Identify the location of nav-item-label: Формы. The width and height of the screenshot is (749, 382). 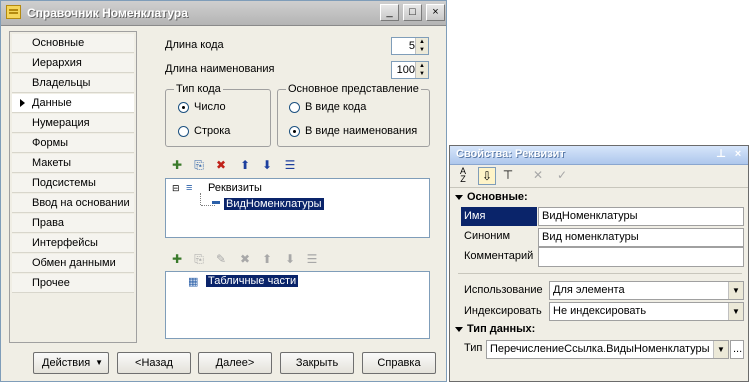
(50, 143).